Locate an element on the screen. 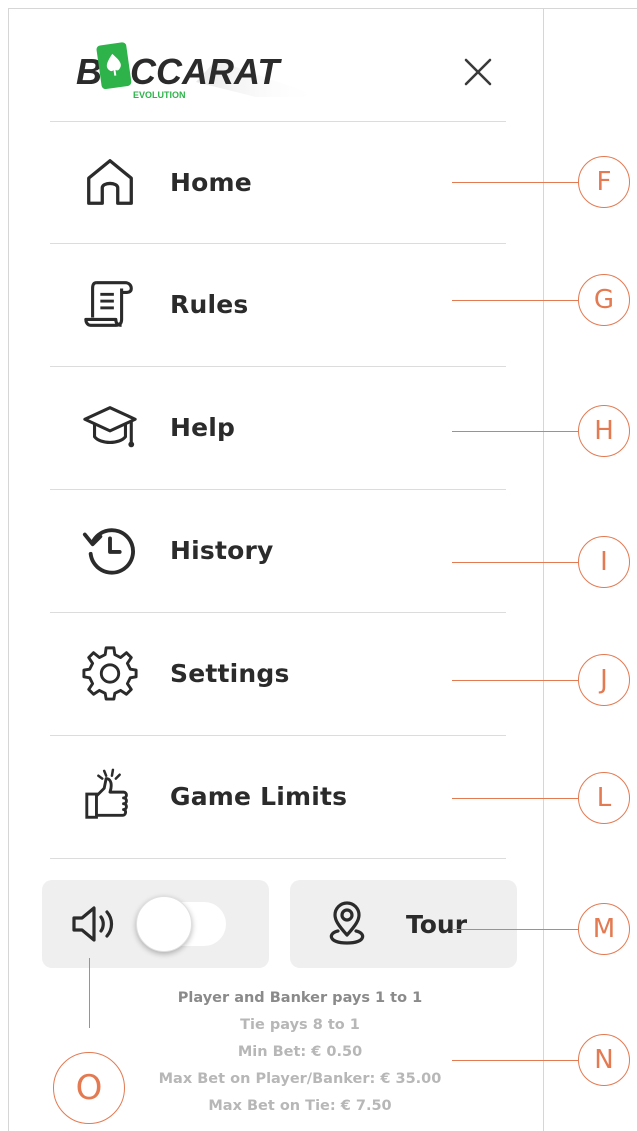 This screenshot has width=637, height=1131. payout-tie-text: Tie pays 8 to 1 is located at coordinates (300, 1025).